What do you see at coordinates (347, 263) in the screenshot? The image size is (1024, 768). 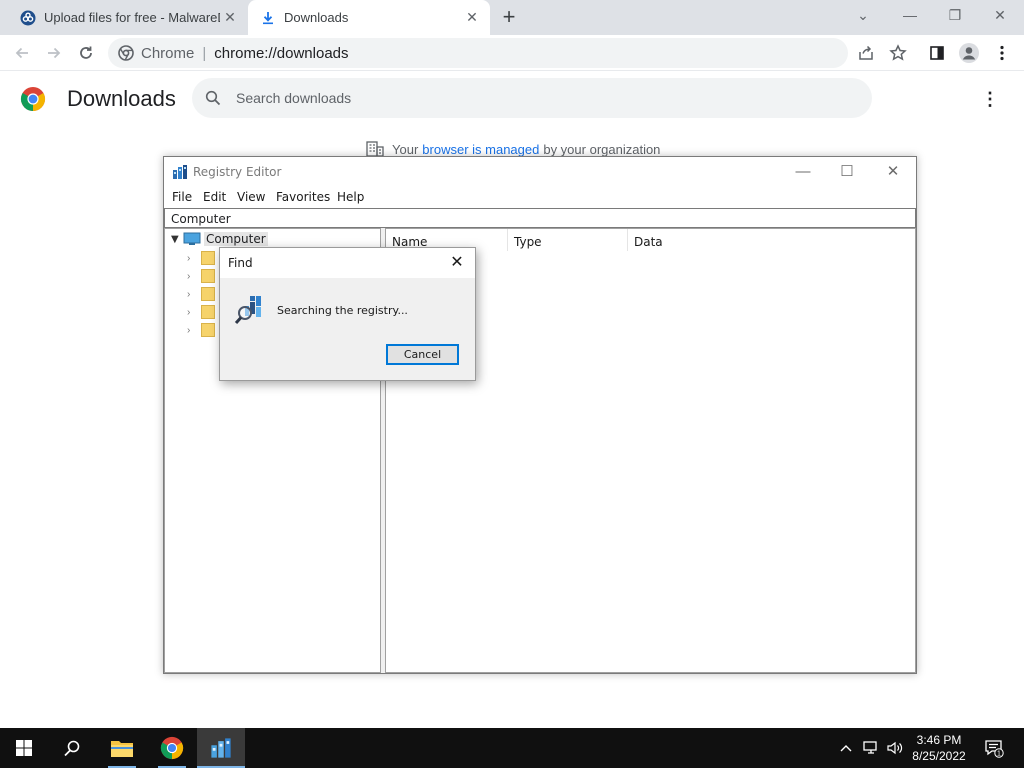 I see `find-dialog-titlebar: Find ✕` at bounding box center [347, 263].